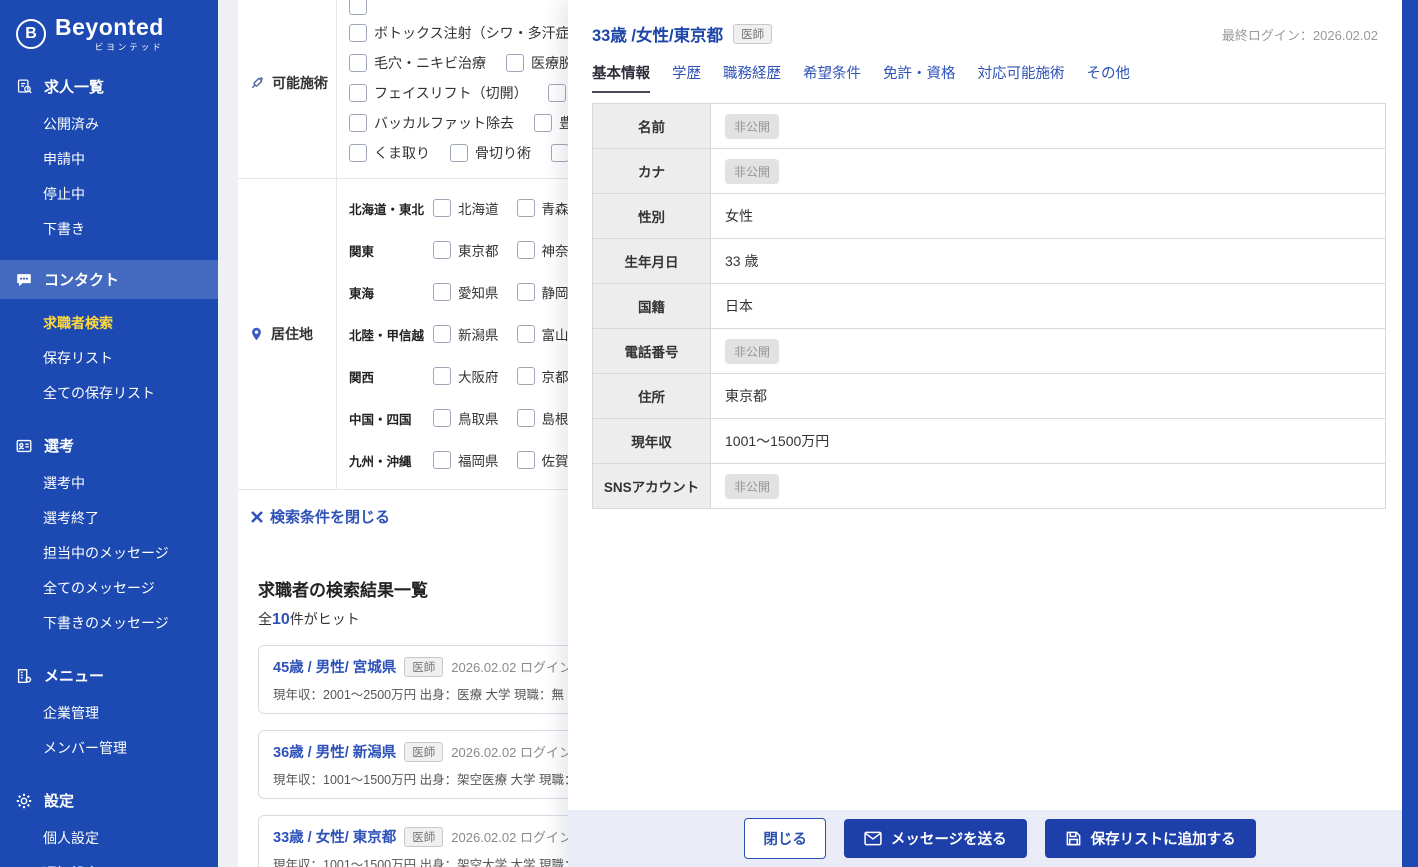 The height and width of the screenshot is (867, 1418). What do you see at coordinates (109, 28) in the screenshot?
I see `logo: B Beyonted ビヨンテッド` at bounding box center [109, 28].